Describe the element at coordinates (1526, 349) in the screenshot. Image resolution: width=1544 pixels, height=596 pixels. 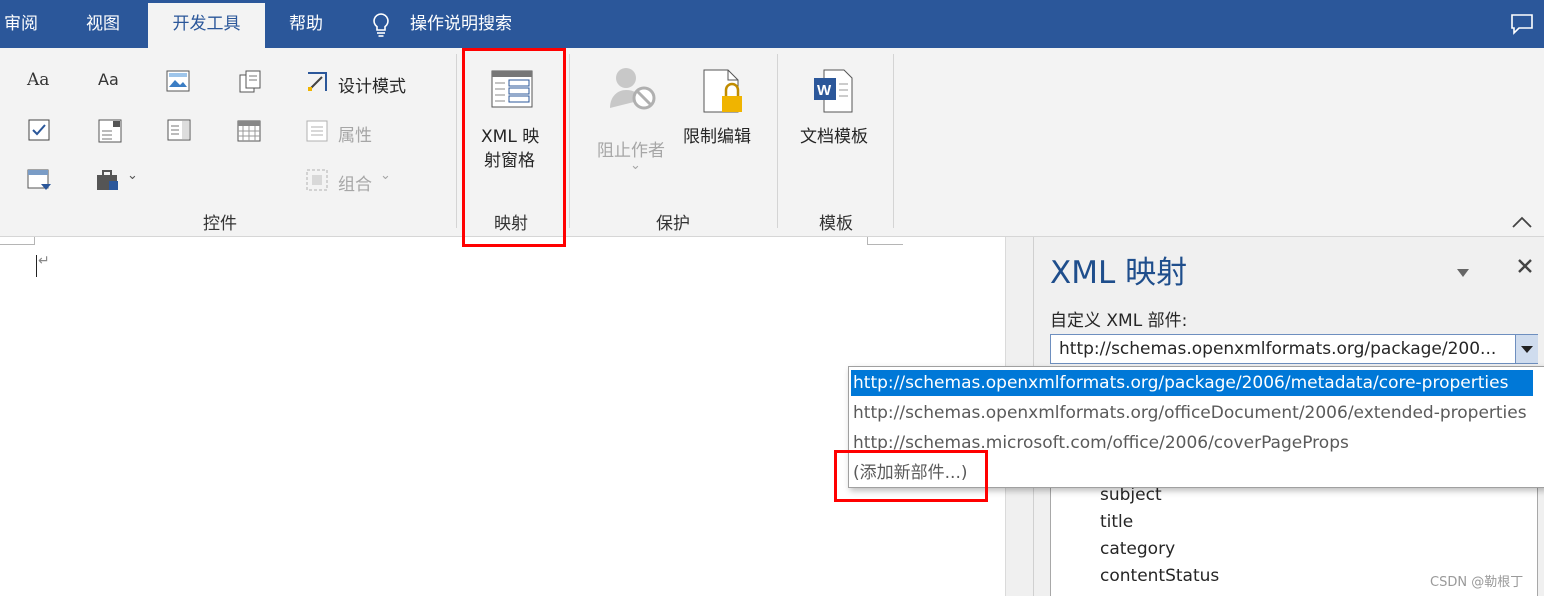
I see `dropdown-button` at that location.